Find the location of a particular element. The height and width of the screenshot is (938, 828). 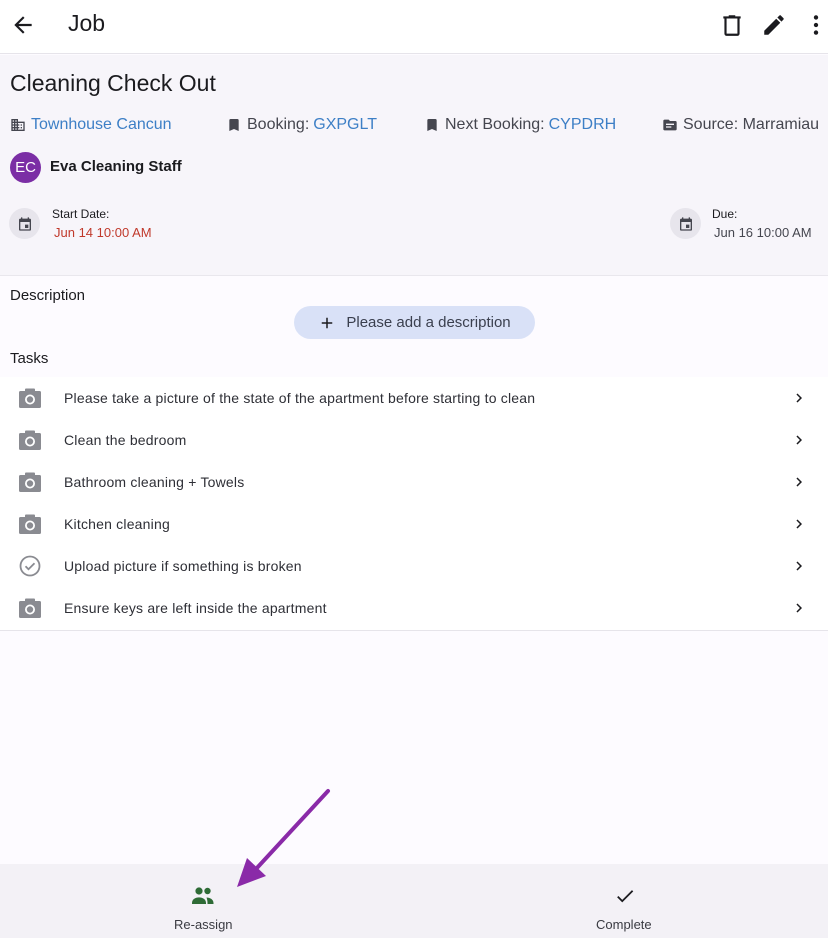

task-item: Bathroom cleaning + Towels is located at coordinates (414, 482).